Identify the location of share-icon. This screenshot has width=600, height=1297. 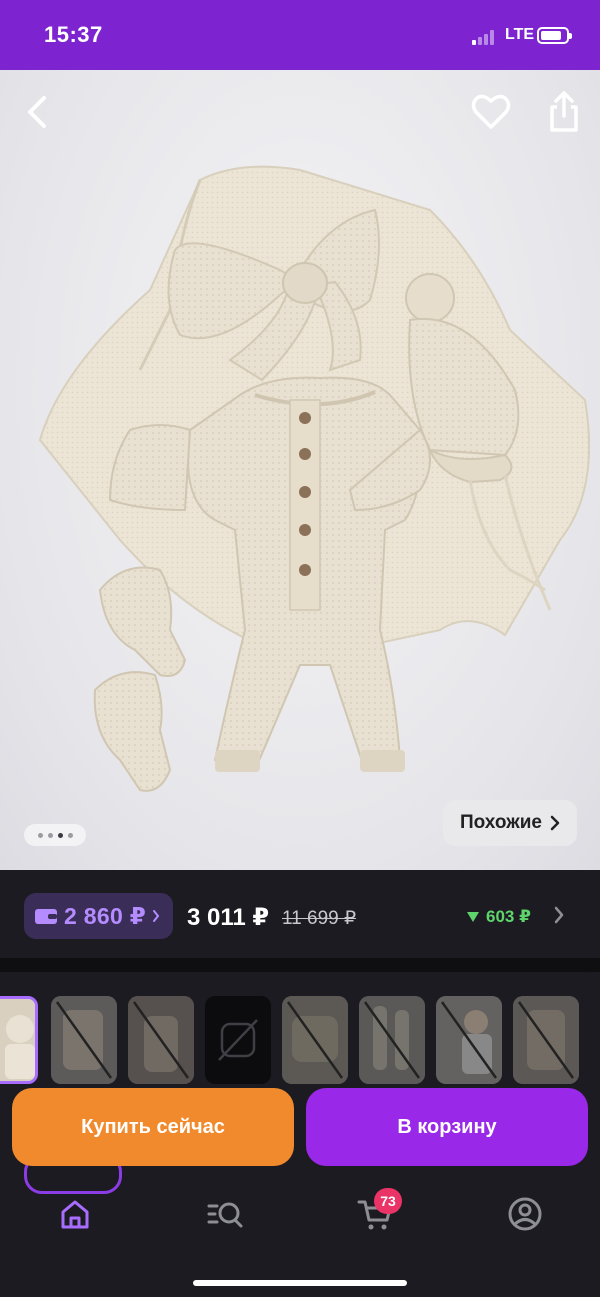
(564, 112).